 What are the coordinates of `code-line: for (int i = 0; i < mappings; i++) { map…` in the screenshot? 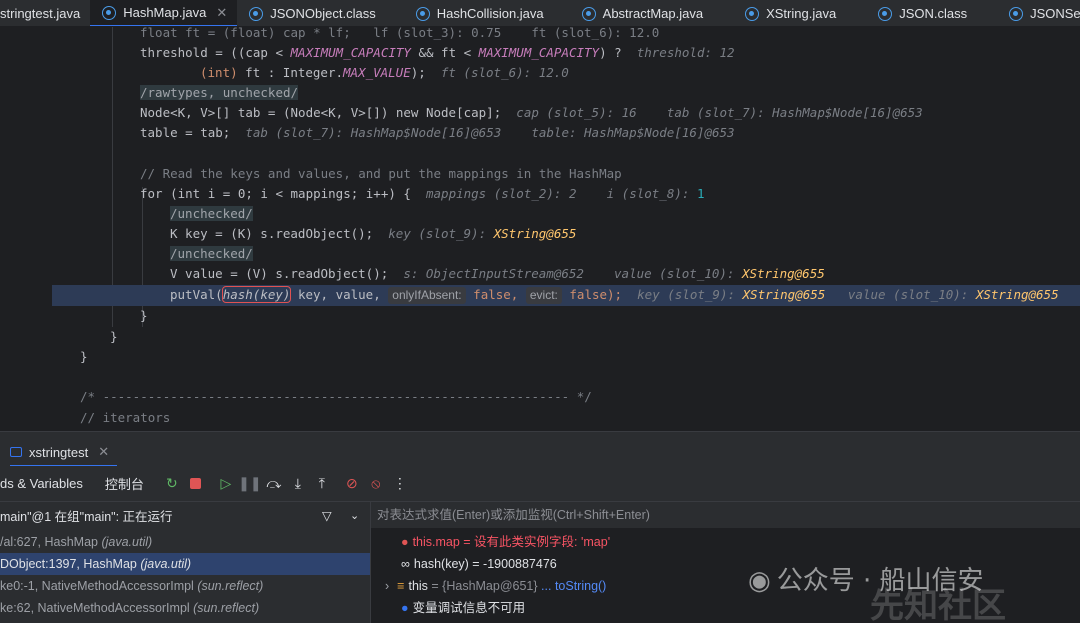 It's located at (422, 193).